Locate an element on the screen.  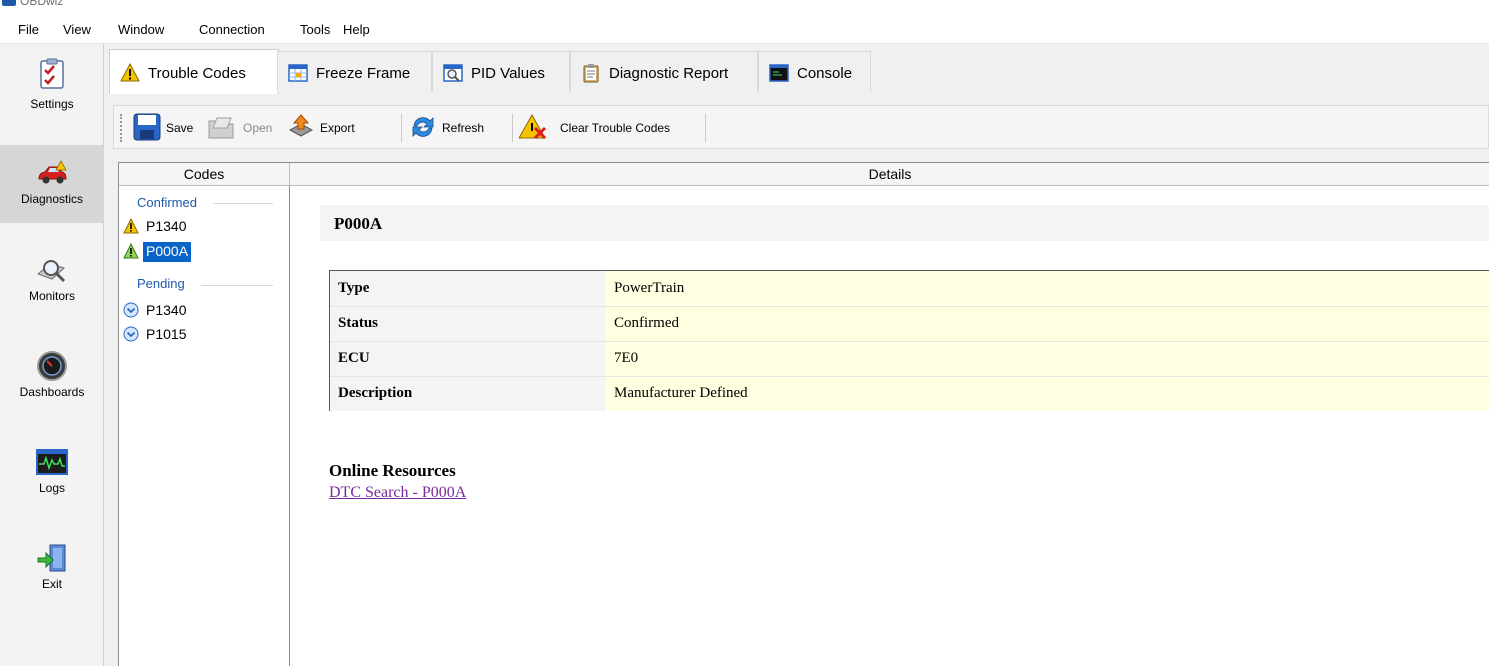
clear-codes-icon is located at coordinates (533, 126).